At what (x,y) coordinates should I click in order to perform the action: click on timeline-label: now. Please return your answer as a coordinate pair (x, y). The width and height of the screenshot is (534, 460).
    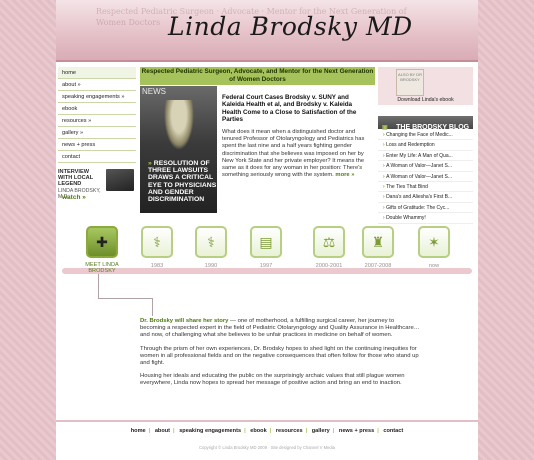
    Looking at the image, I should click on (434, 266).